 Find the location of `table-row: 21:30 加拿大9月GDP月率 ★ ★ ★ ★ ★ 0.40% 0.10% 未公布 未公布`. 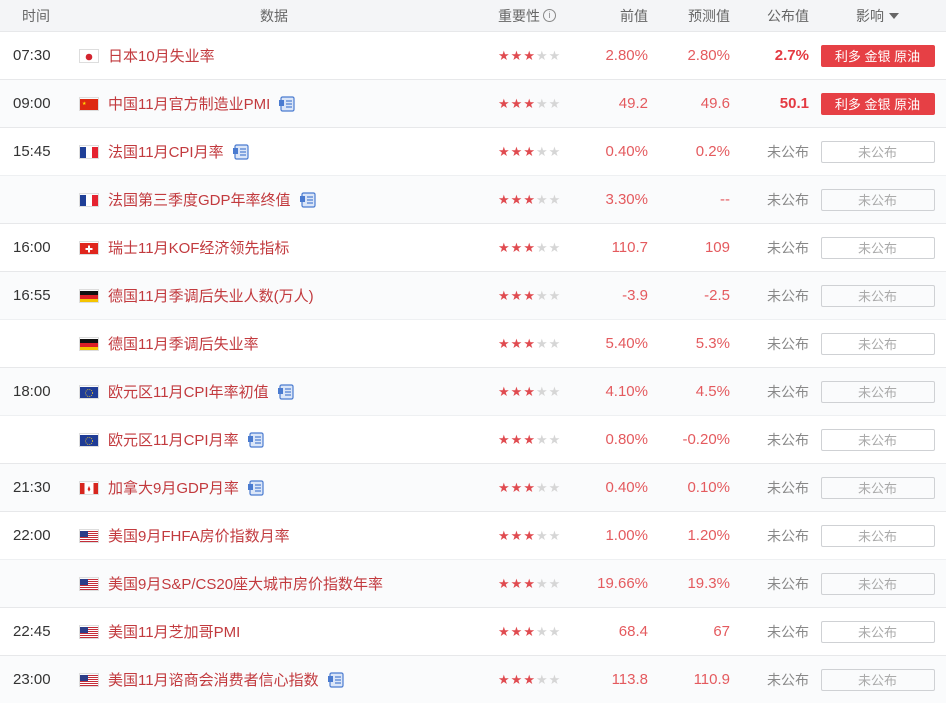

table-row: 21:30 加拿大9月GDP月率 ★ ★ ★ ★ ★ 0.40% 0.10% 未公布 未公布 is located at coordinates (473, 487).